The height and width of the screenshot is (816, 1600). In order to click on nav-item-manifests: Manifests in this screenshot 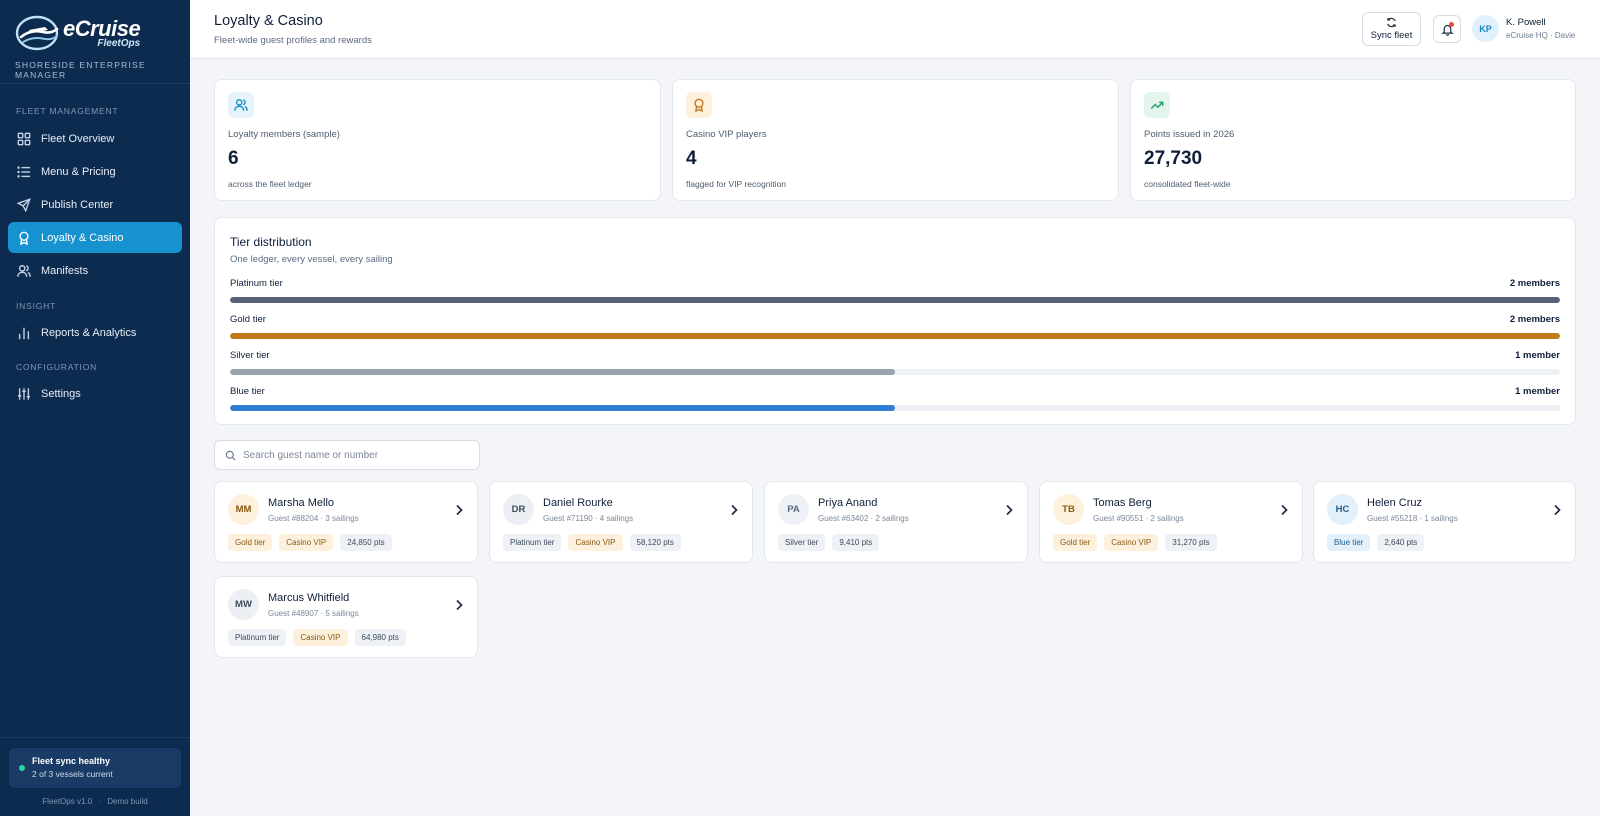, I will do `click(95, 270)`.